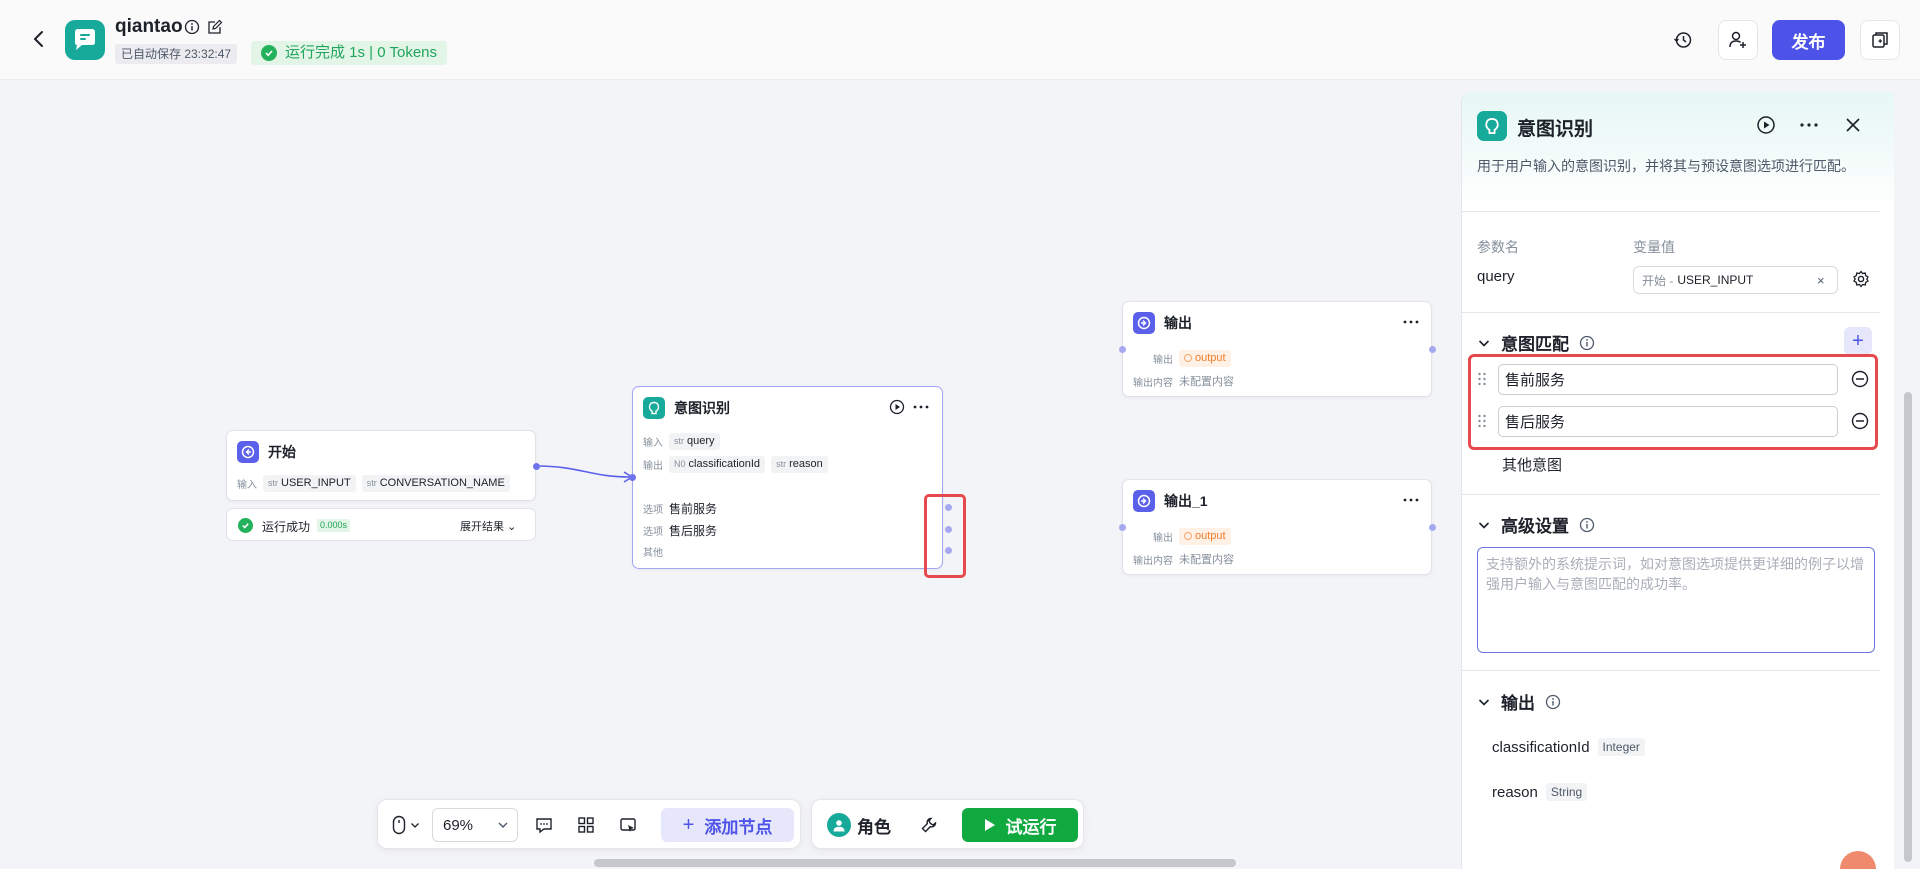 The image size is (1920, 869). I want to click on output-1-node: 输出_1 输出 output 输出内容 未配置内容, so click(1277, 527).